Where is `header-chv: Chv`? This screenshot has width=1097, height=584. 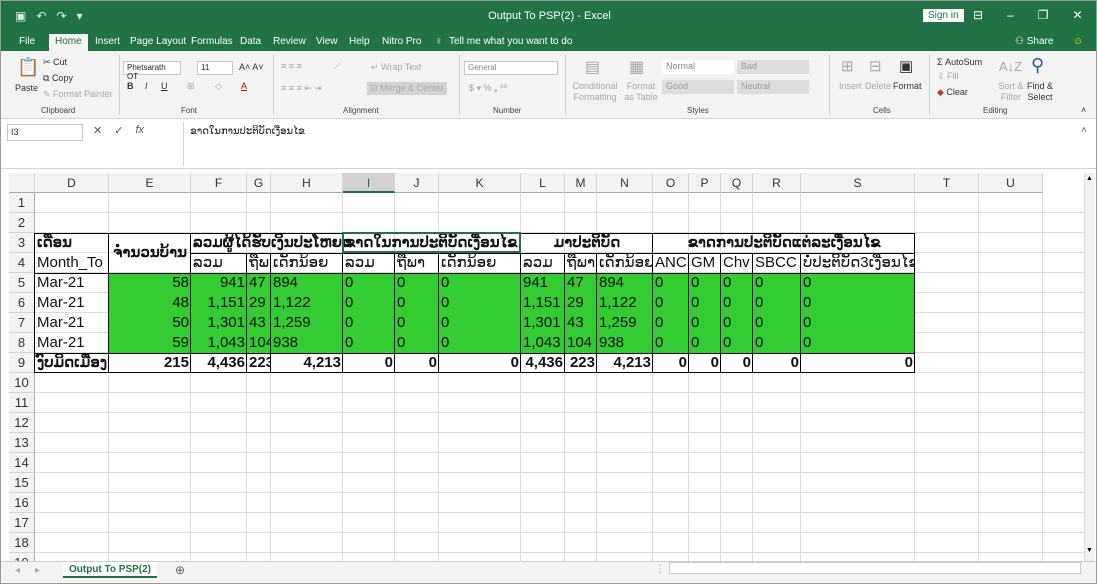 header-chv: Chv is located at coordinates (737, 263).